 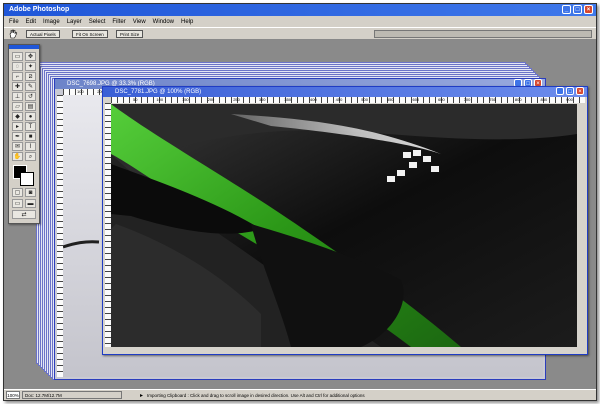 I want to click on move-tool-icon: ✥, so click(x=30, y=56).